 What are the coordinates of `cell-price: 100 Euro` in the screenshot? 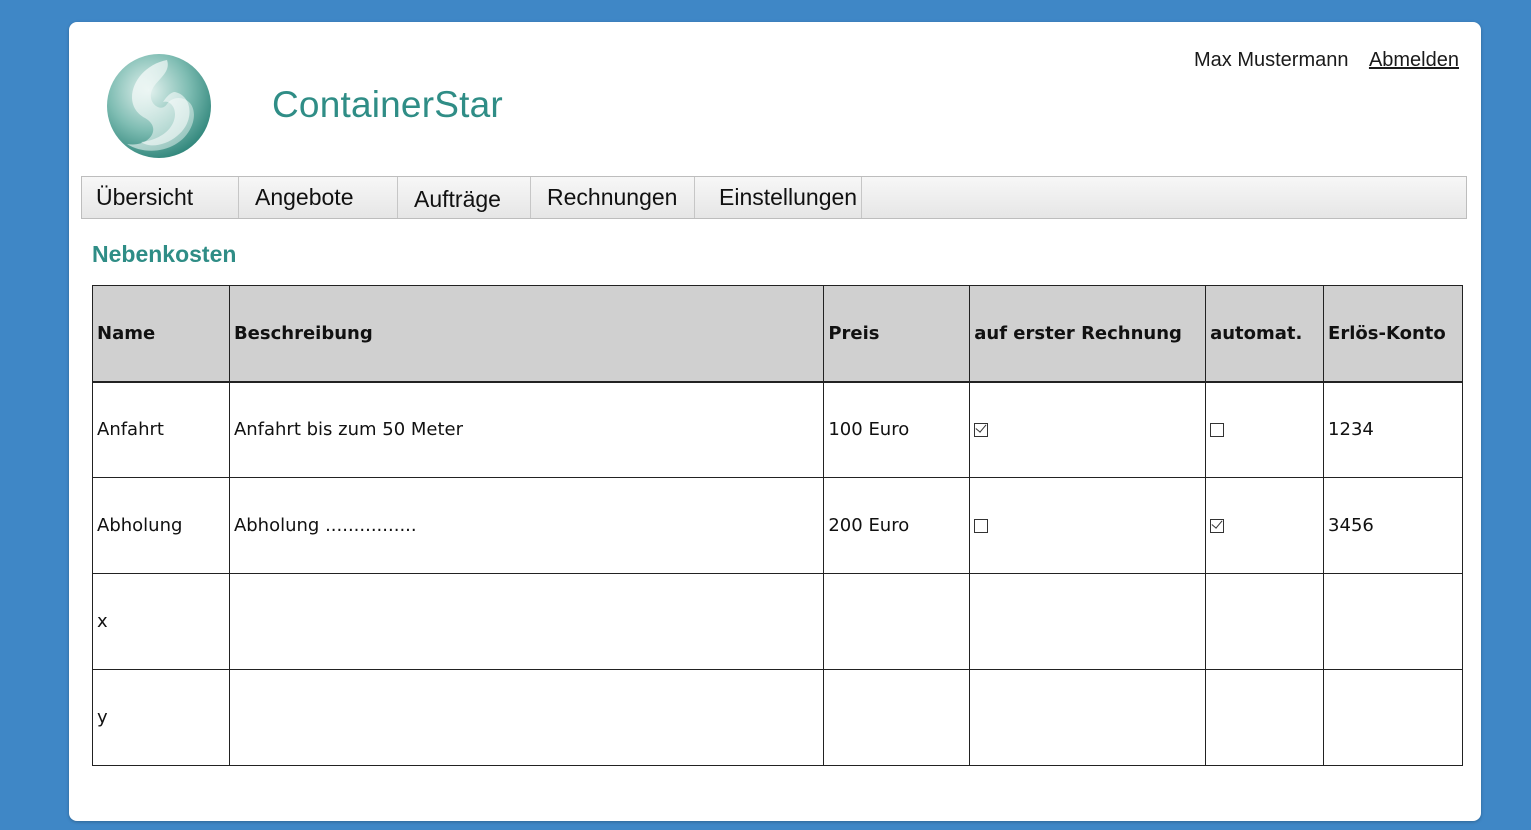 It's located at (897, 429).